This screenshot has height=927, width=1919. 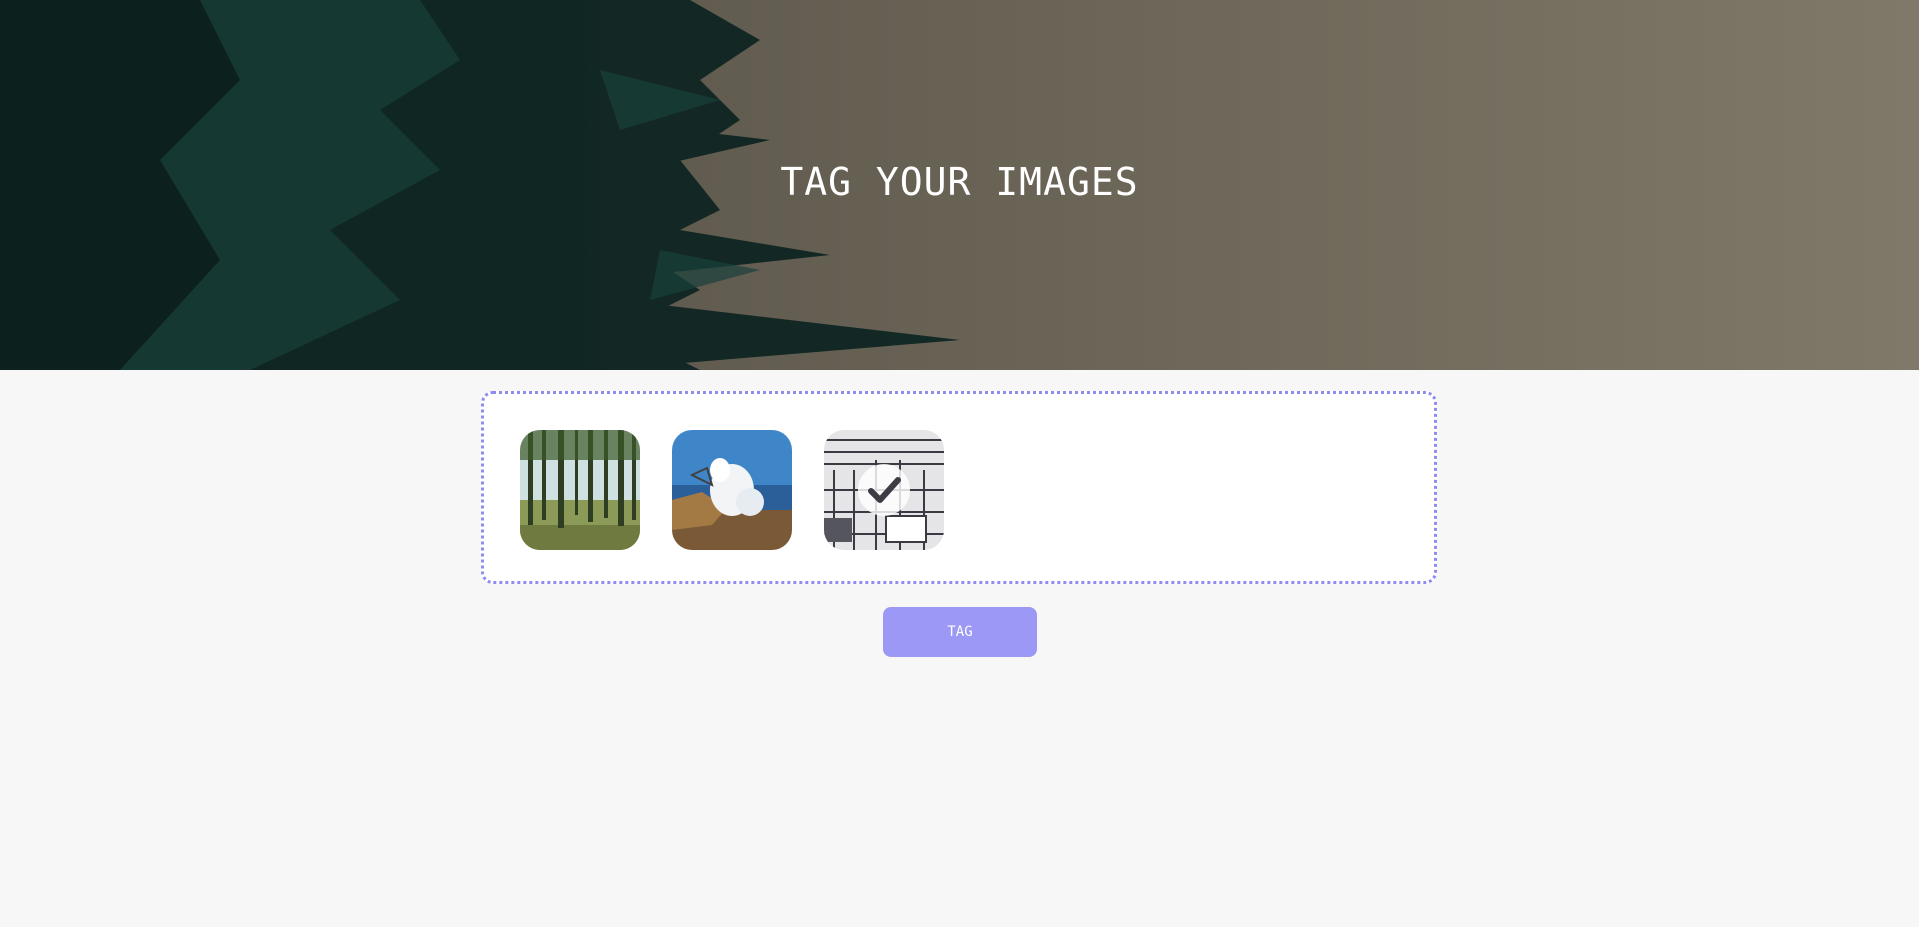 I want to click on page-title: TAG YOUR IMAGES, so click(x=959, y=182).